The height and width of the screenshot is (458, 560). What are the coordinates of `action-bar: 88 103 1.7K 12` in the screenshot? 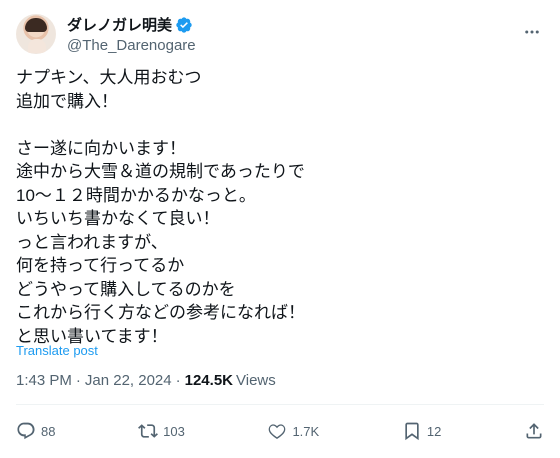 It's located at (280, 431).